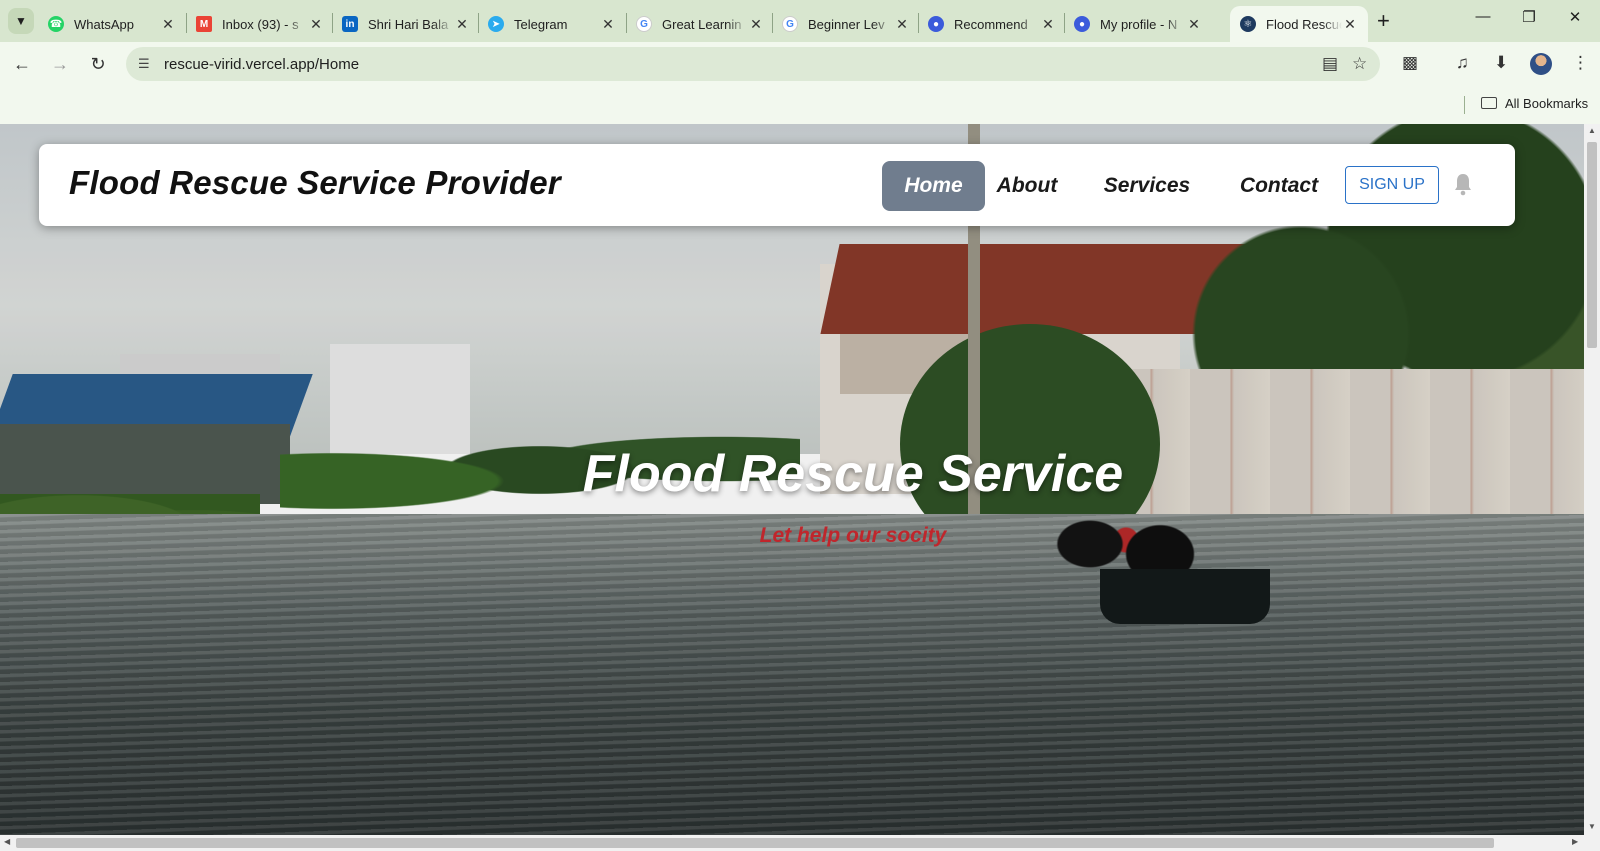 The width and height of the screenshot is (1600, 851). I want to click on tab-whatsapp: ☎ WhatsApp ✕, so click(112, 24).